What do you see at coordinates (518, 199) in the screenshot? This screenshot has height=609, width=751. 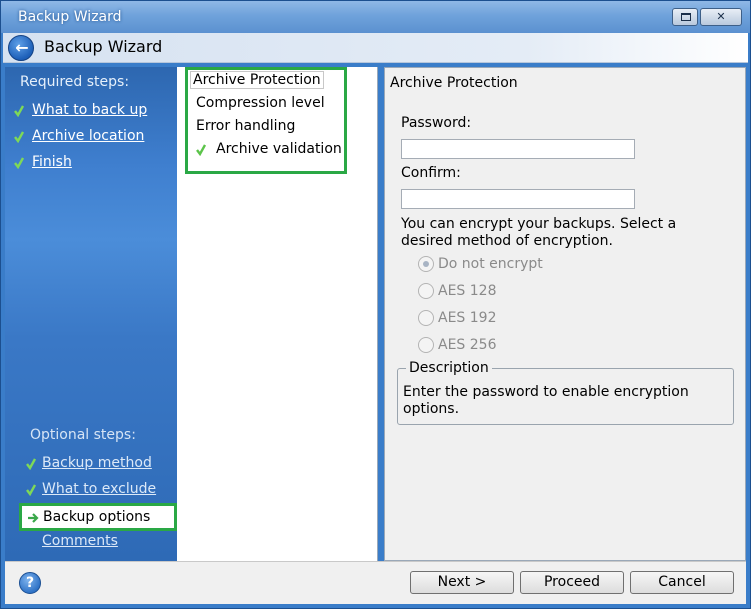 I see `confirm-password-input` at bounding box center [518, 199].